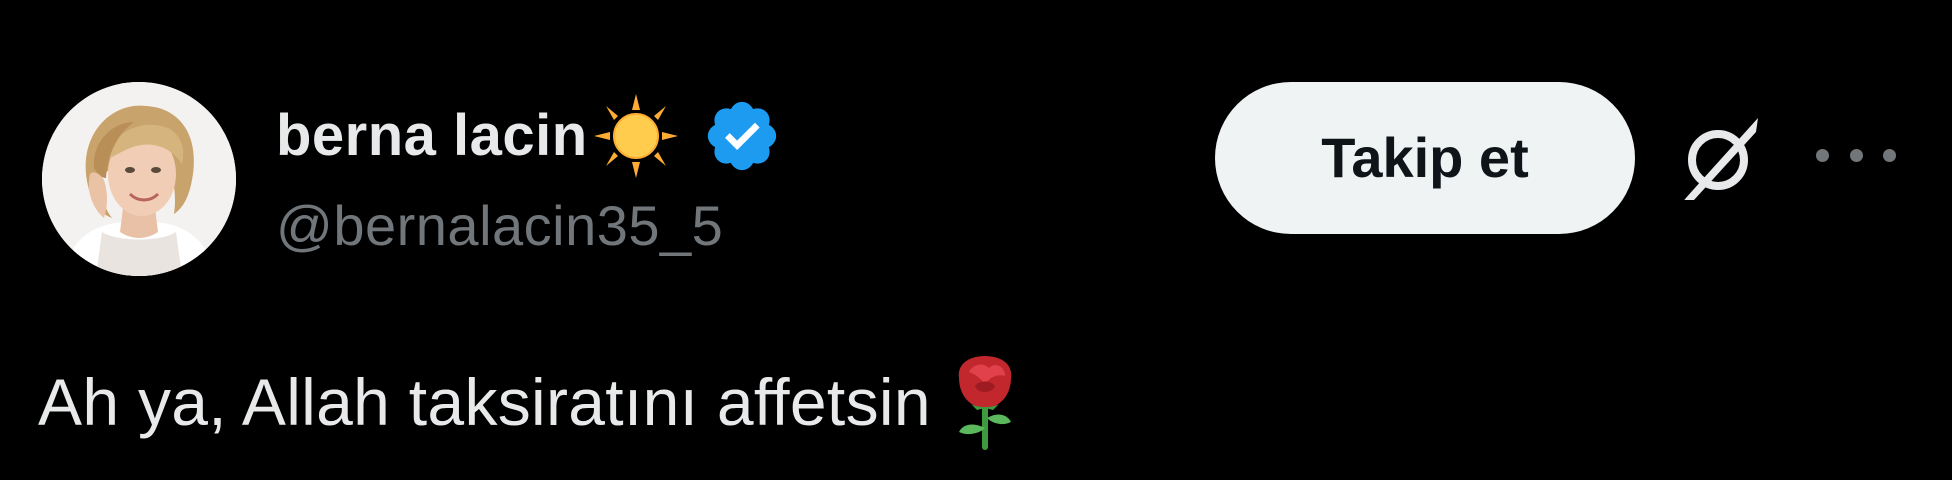  Describe the element at coordinates (484, 402) in the screenshot. I see `tweet-text: Ah ya, Allah taksiratını affetsin` at that location.